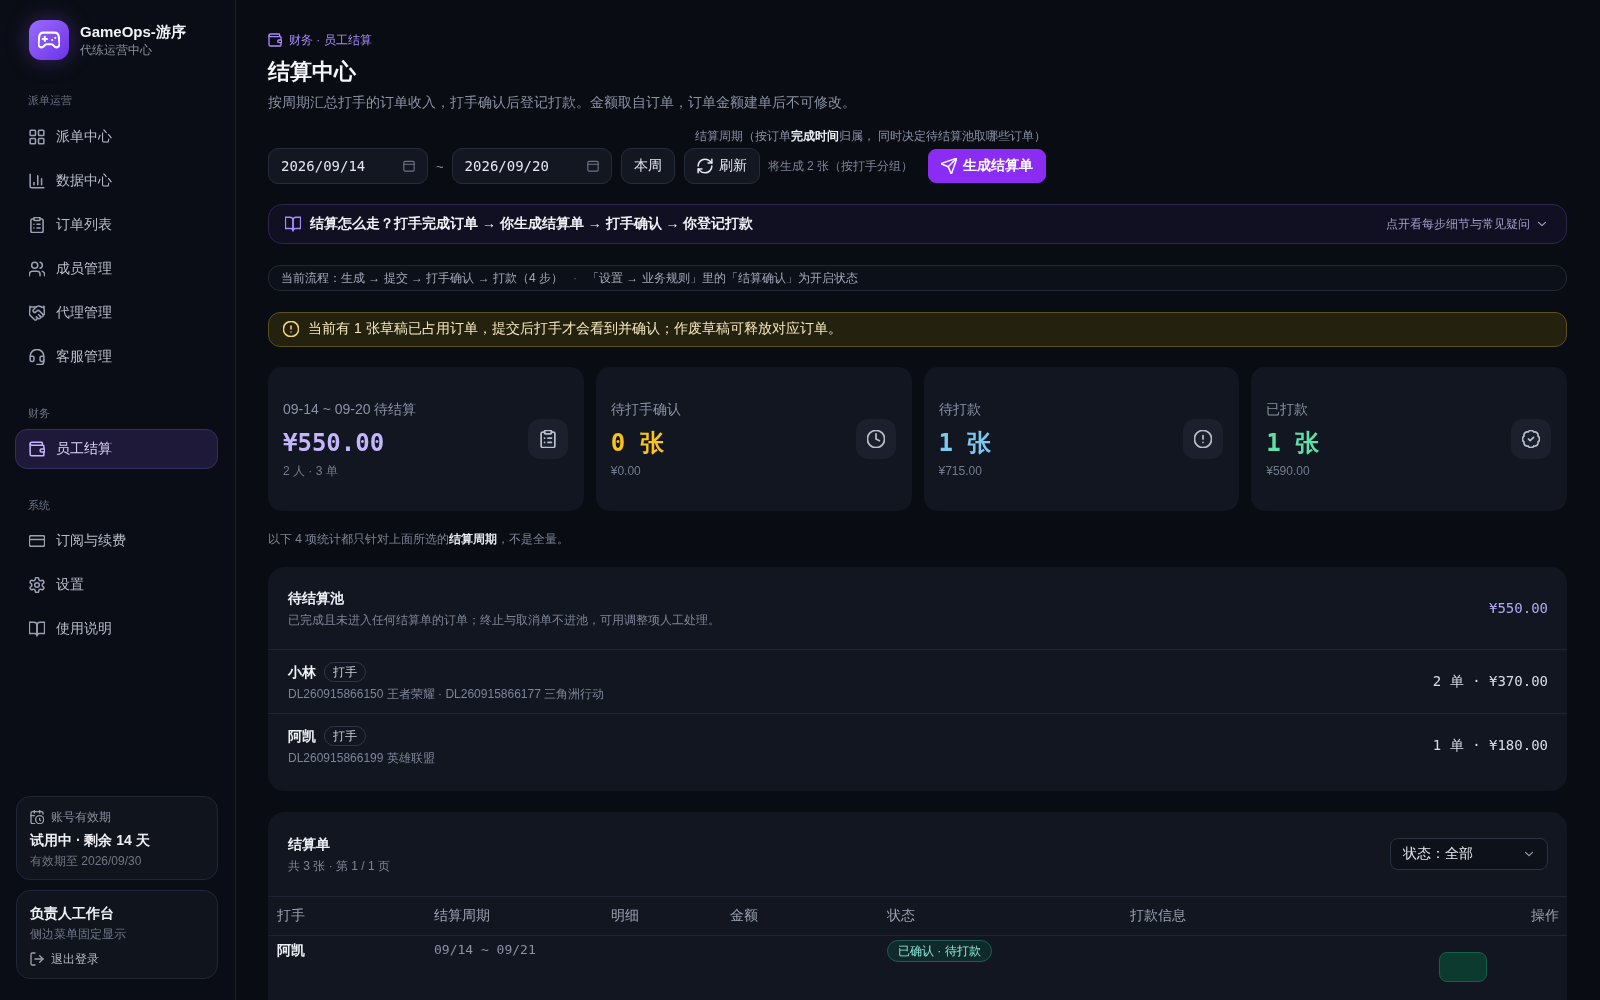  Describe the element at coordinates (37, 541) in the screenshot. I see `credit-card-icon` at that location.